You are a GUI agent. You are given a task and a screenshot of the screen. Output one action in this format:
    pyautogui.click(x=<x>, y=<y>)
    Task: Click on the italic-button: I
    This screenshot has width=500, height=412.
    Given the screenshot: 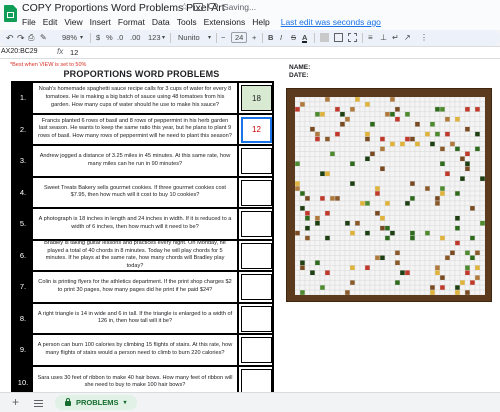 What is the action you would take?
    pyautogui.click(x=281, y=38)
    